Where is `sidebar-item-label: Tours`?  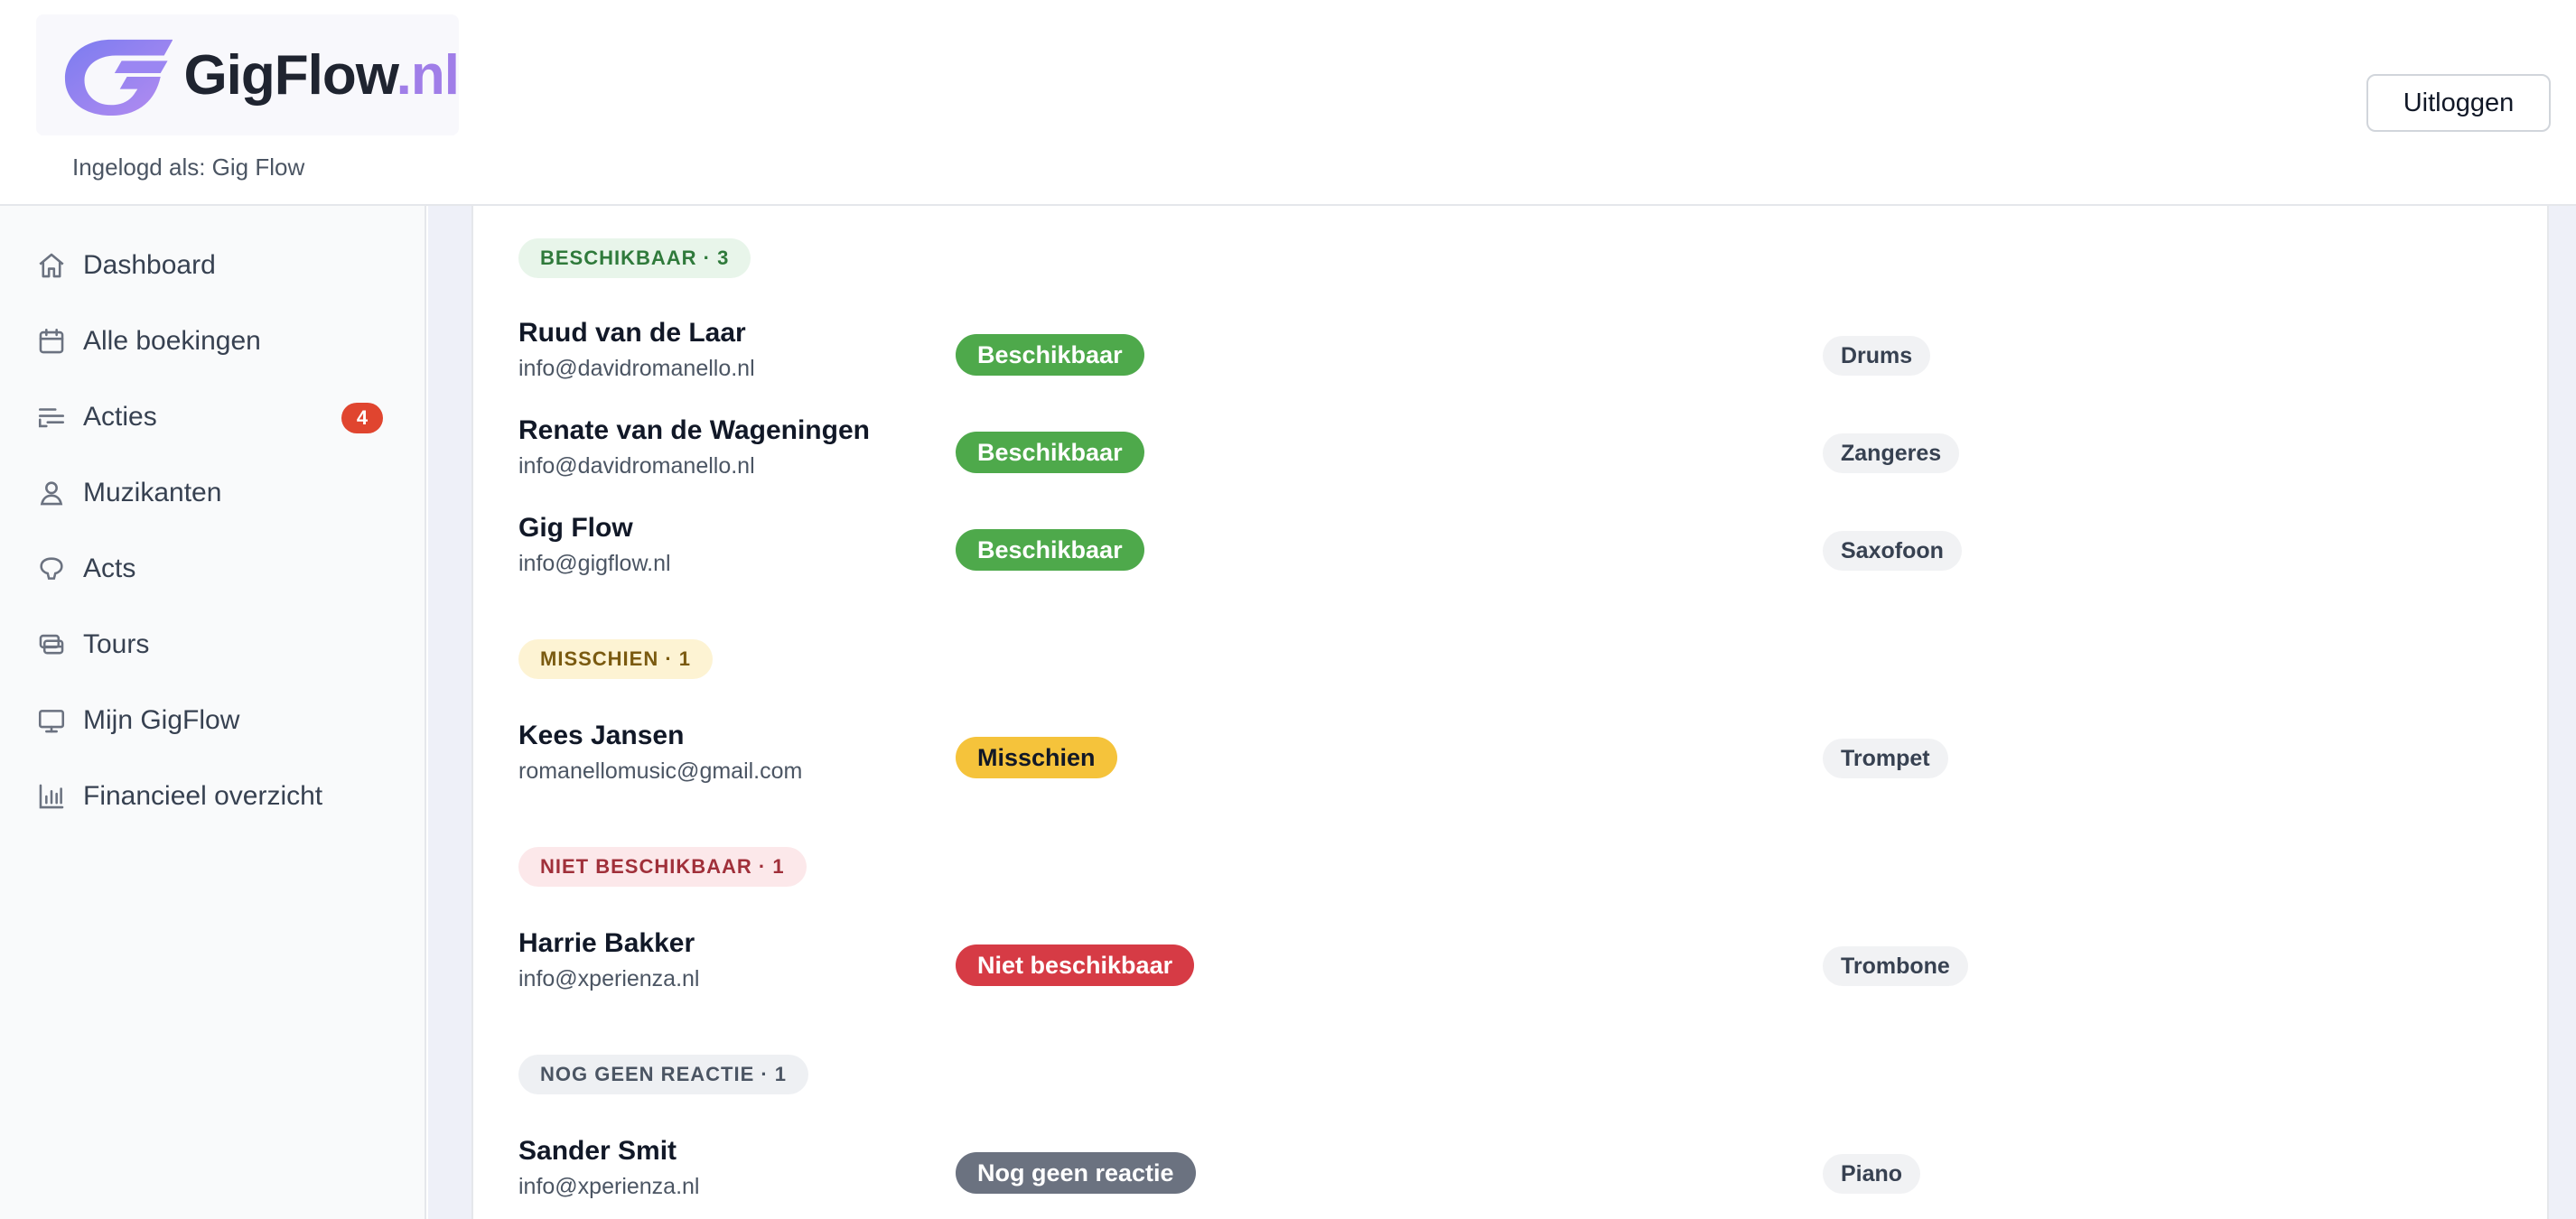
sidebar-item-label: Tours is located at coordinates (116, 644).